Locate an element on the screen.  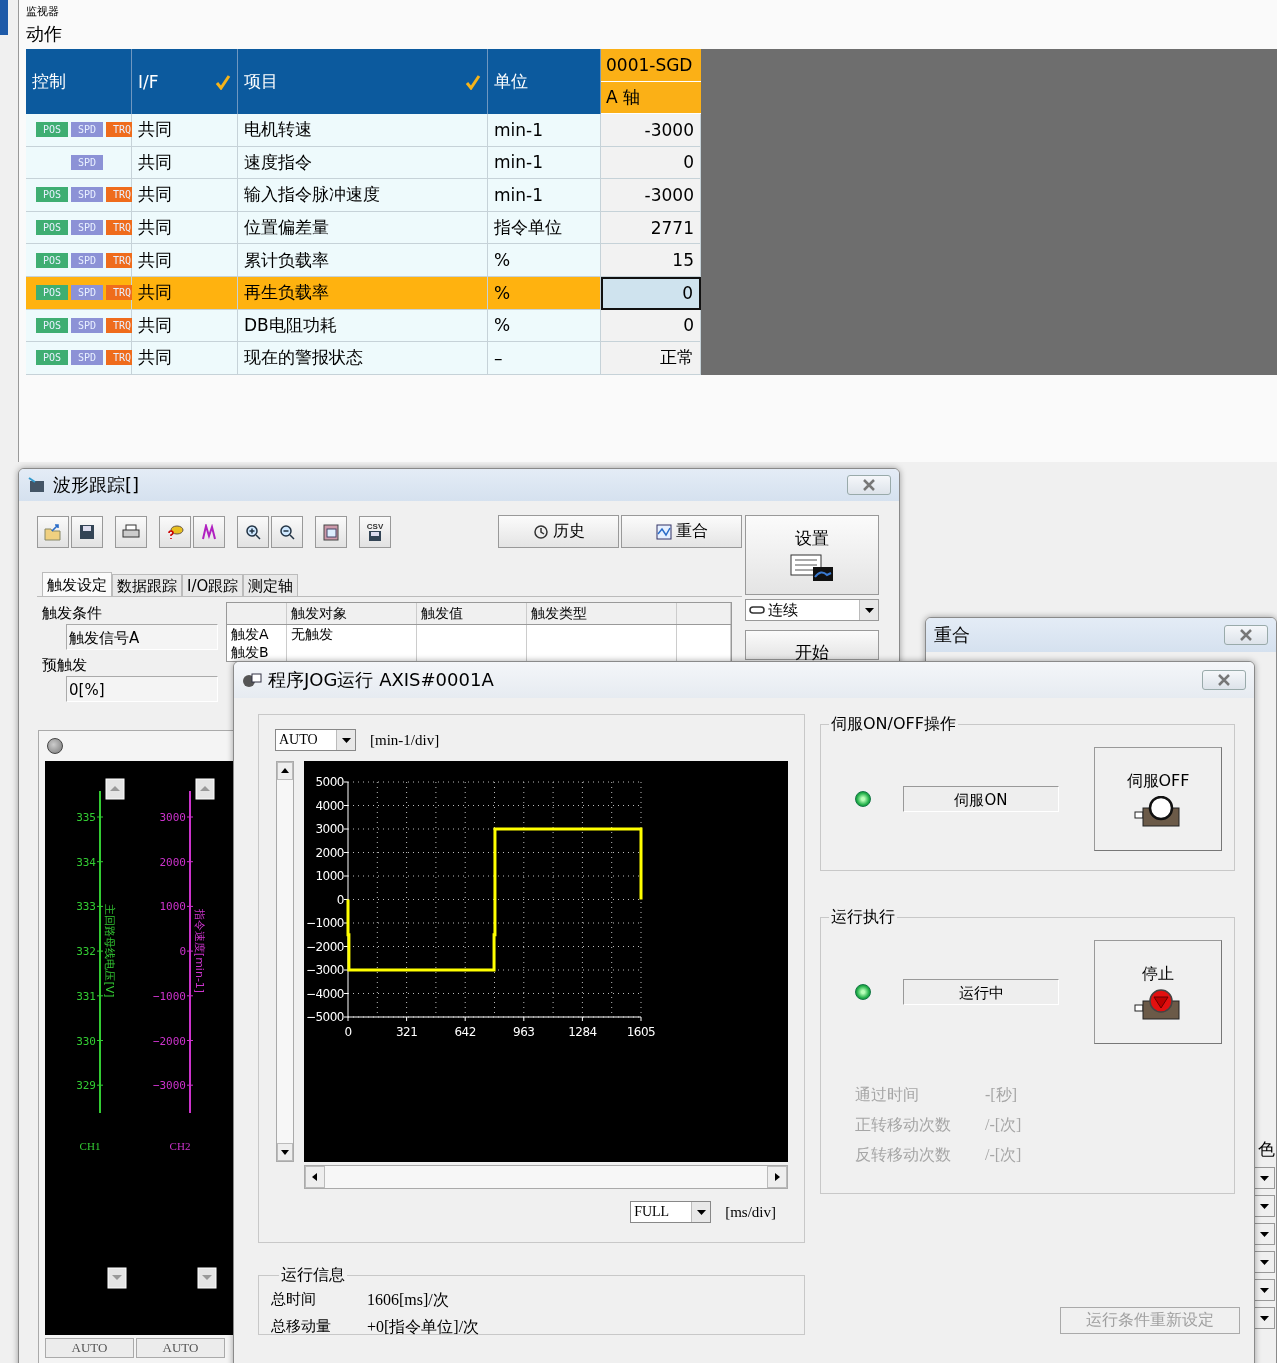
table-cell: 累计负载率 is located at coordinates (363, 260).